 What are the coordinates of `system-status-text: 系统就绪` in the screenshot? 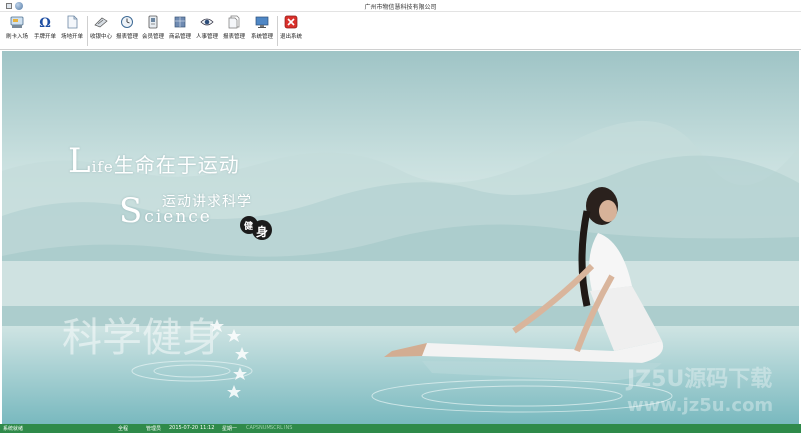 It's located at (13, 429).